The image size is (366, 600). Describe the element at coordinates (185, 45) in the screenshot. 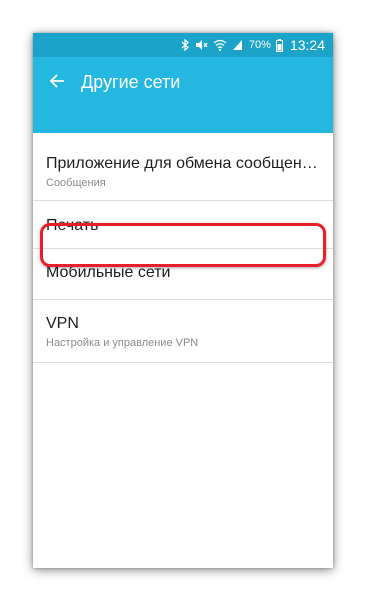

I see `bluetooth-icon` at that location.